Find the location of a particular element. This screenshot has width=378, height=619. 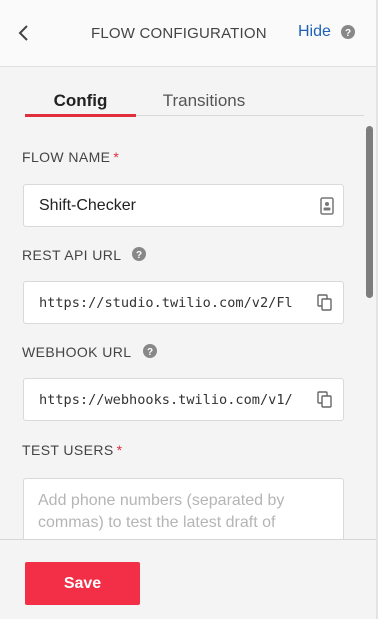

hide-panel-link: Hide is located at coordinates (314, 32).